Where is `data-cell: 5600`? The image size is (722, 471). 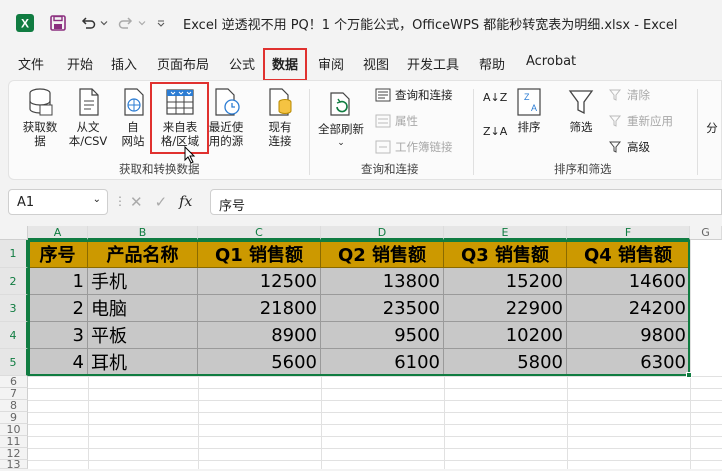
data-cell: 5600 is located at coordinates (259, 362).